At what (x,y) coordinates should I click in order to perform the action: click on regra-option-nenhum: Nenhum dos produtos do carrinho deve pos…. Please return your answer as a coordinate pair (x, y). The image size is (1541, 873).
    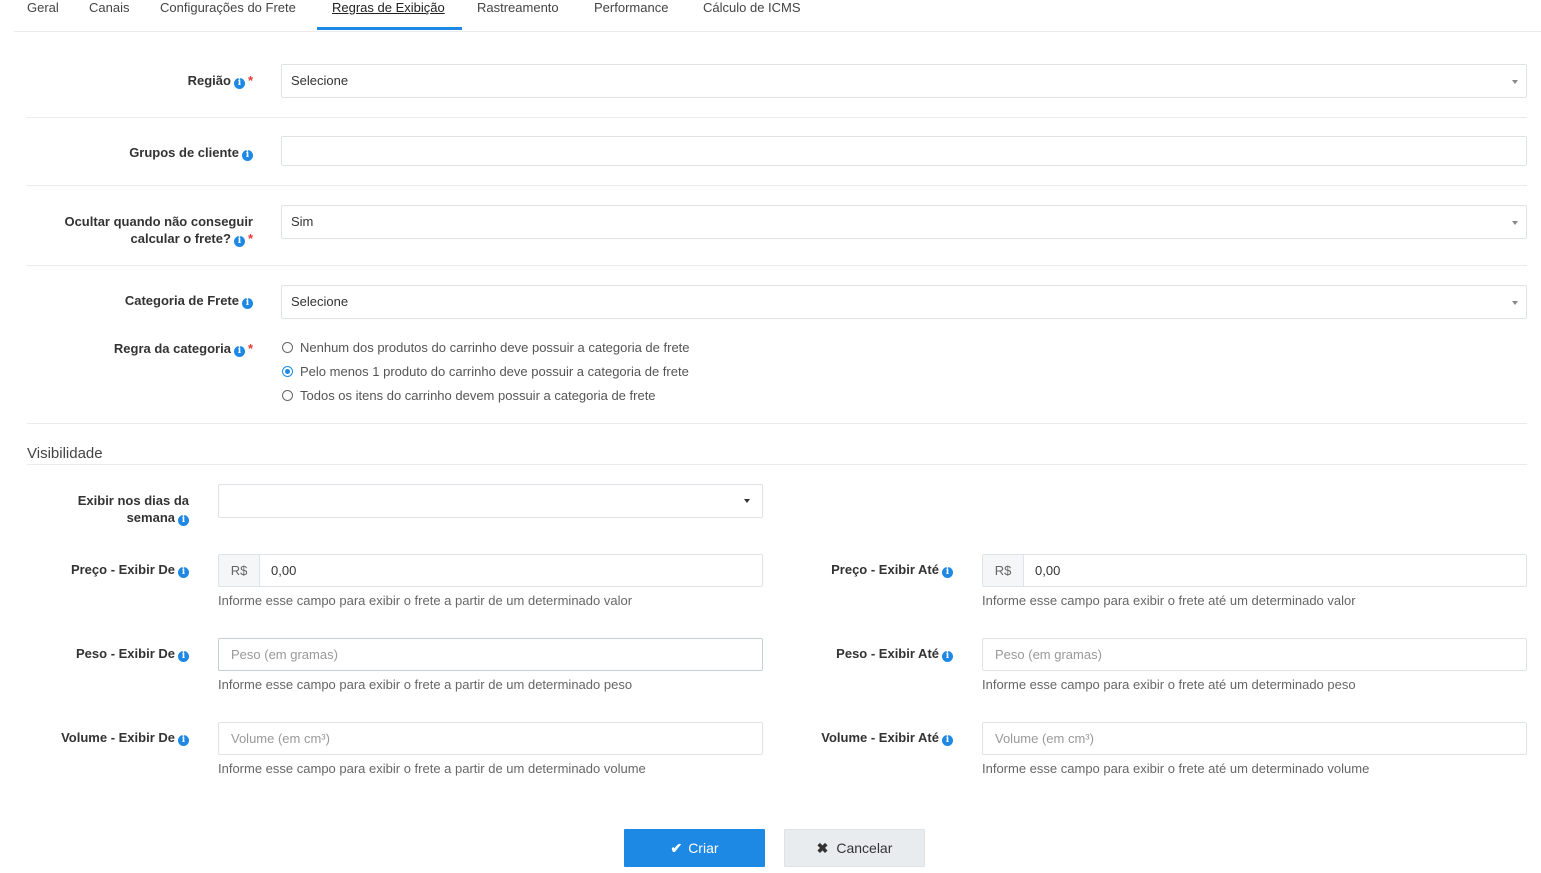
    Looking at the image, I should click on (486, 348).